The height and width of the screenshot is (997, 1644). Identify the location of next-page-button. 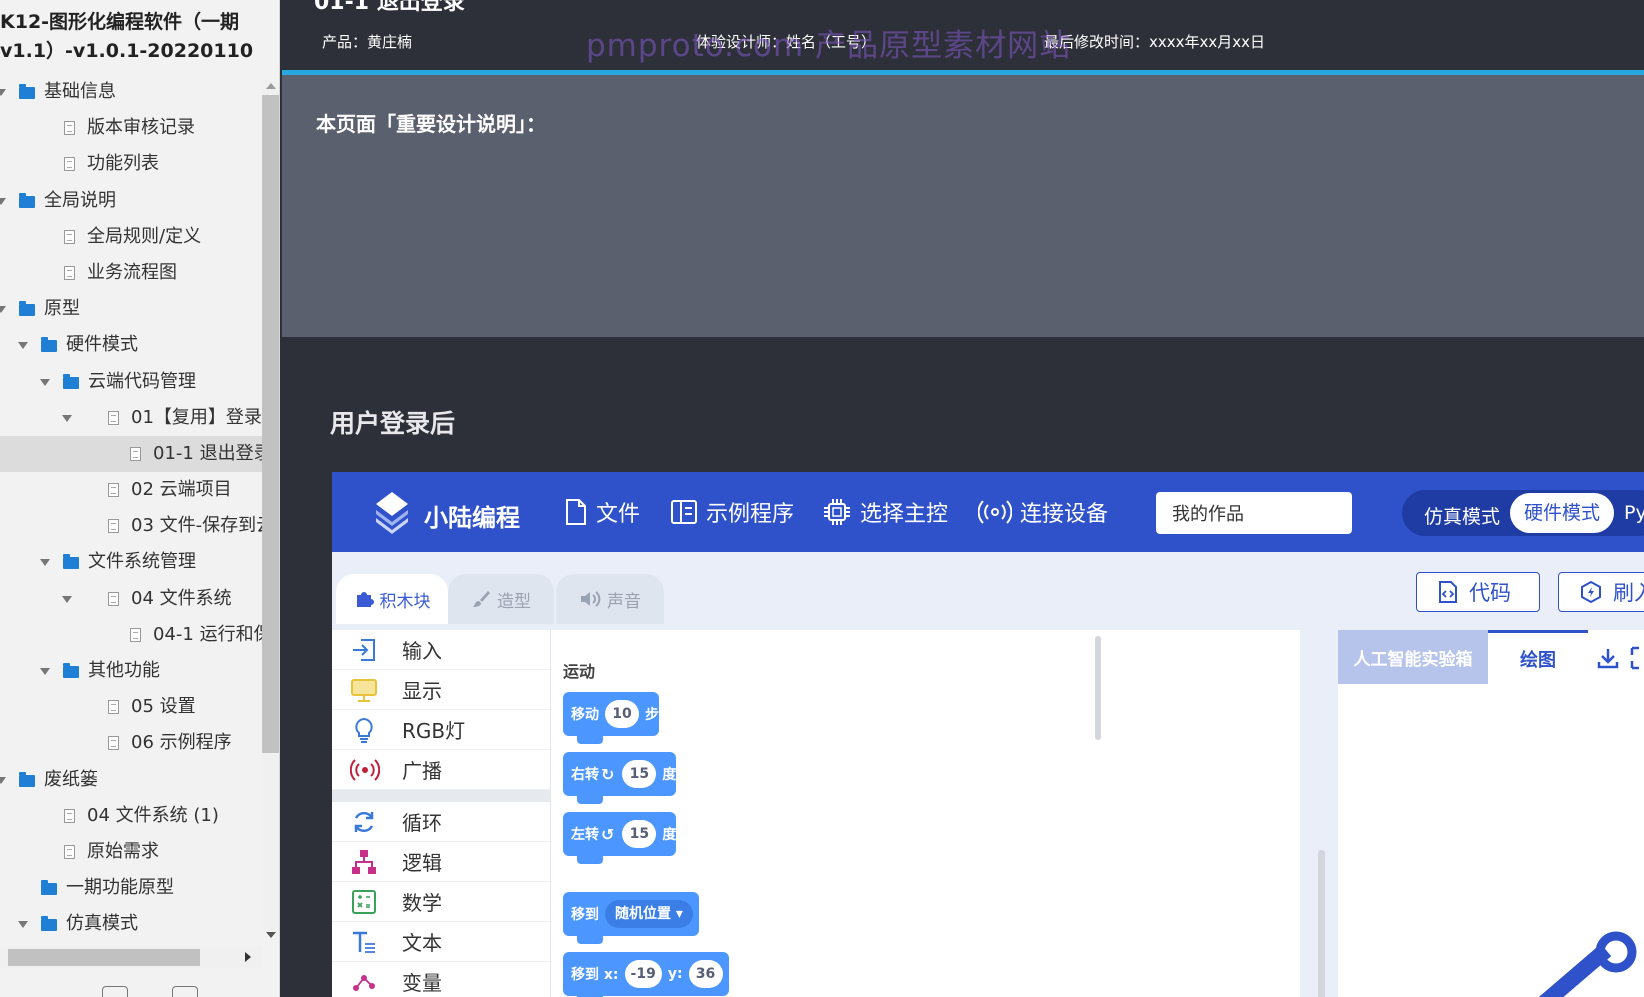
(185, 991).